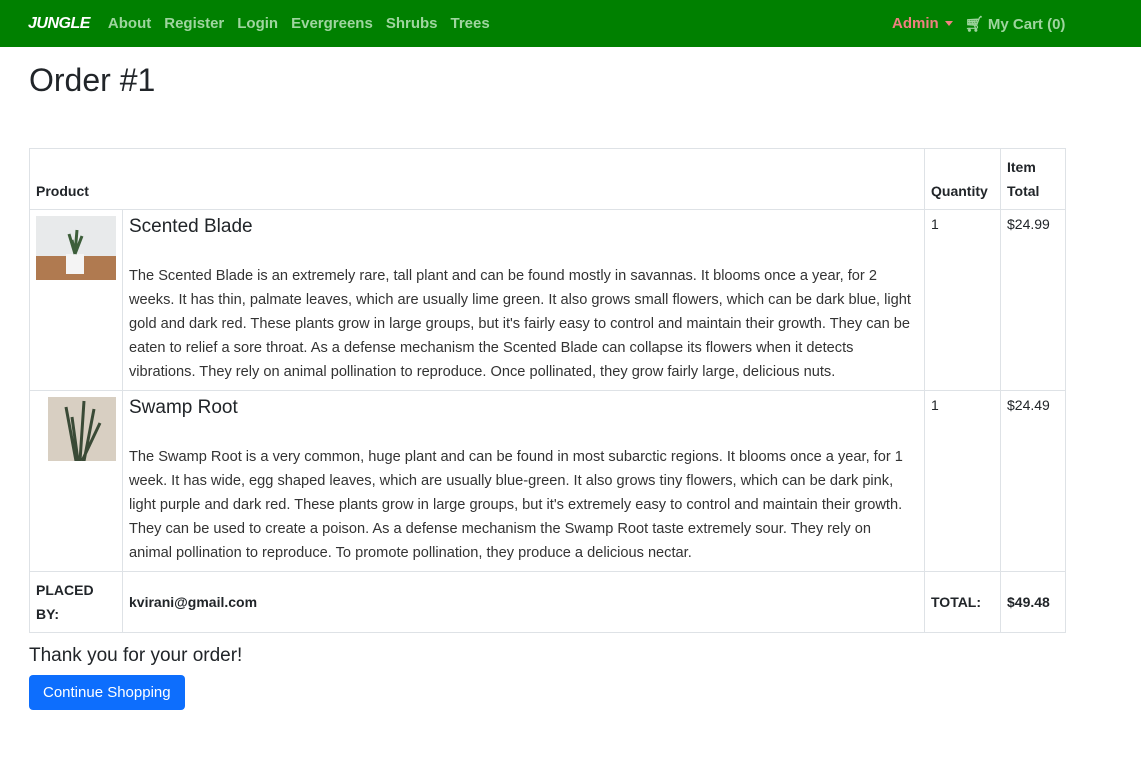 The height and width of the screenshot is (764, 1141). Describe the element at coordinates (470, 23) in the screenshot. I see `nav-trees: Trees` at that location.